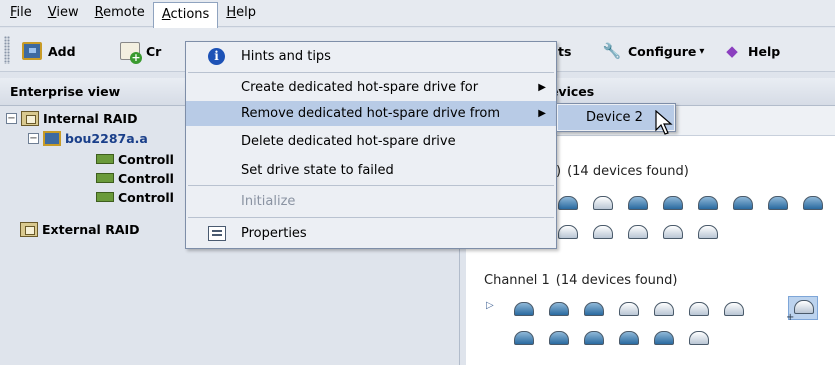 The image size is (835, 365). I want to click on menu-help: Help, so click(241, 13).